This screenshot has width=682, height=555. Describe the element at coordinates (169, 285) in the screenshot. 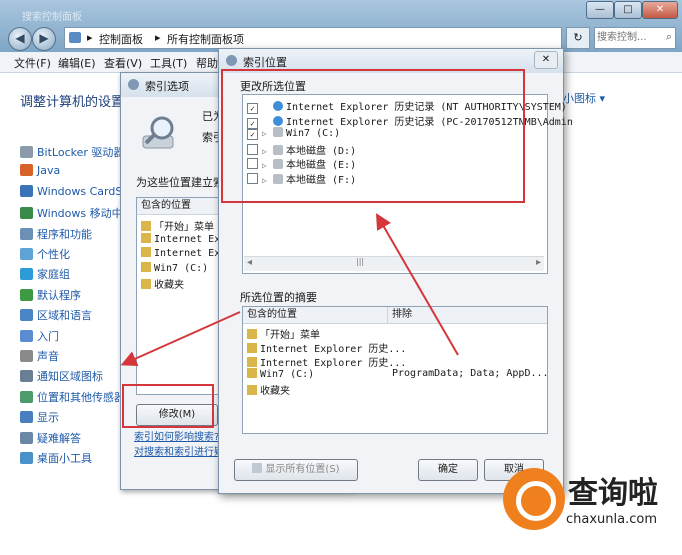

I see `included-location-label: 收藏夹` at that location.